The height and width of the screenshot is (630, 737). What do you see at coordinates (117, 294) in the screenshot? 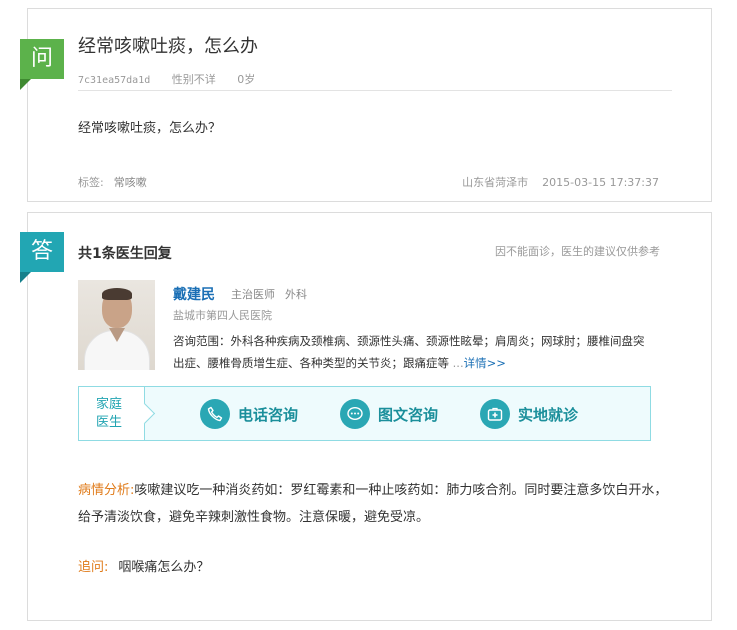
I see `avatar-hair` at bounding box center [117, 294].